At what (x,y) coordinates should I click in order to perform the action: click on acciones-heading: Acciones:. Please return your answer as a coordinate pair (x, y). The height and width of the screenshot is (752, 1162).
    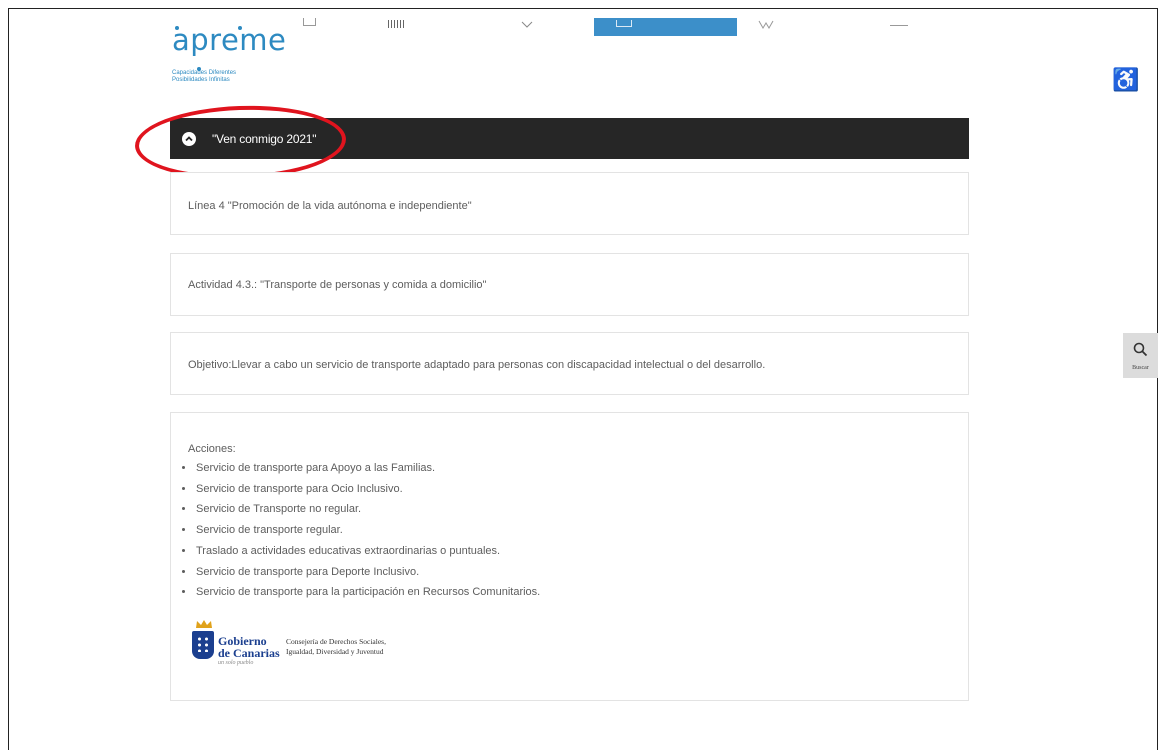
    Looking at the image, I should click on (212, 449).